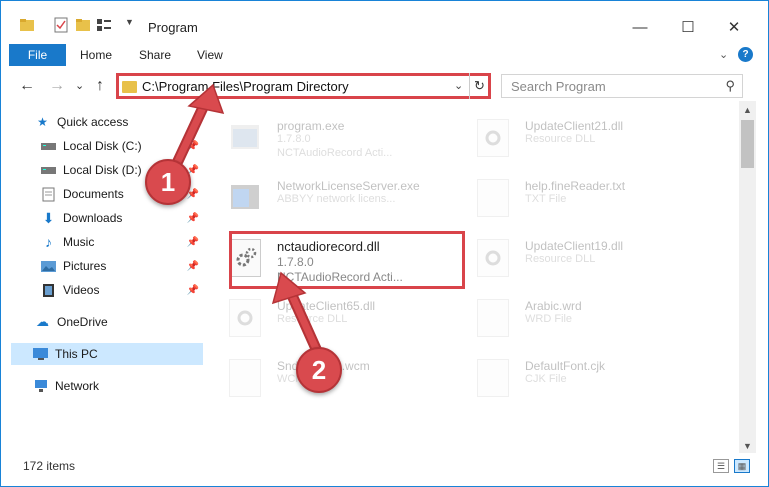  What do you see at coordinates (42, 122) in the screenshot?
I see `star-icon: ★` at bounding box center [42, 122].